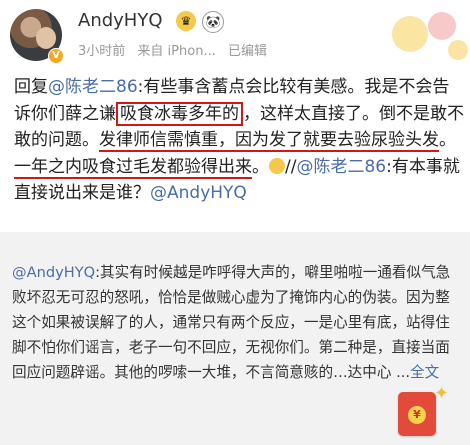  Describe the element at coordinates (102, 51) in the screenshot. I see `post-time: 3小时前` at that location.